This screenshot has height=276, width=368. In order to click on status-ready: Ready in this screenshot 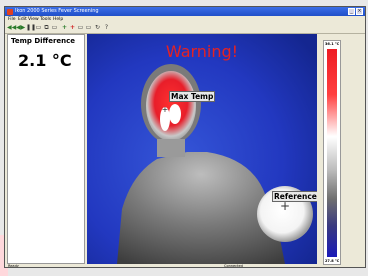, I will do `click(13, 266)`.